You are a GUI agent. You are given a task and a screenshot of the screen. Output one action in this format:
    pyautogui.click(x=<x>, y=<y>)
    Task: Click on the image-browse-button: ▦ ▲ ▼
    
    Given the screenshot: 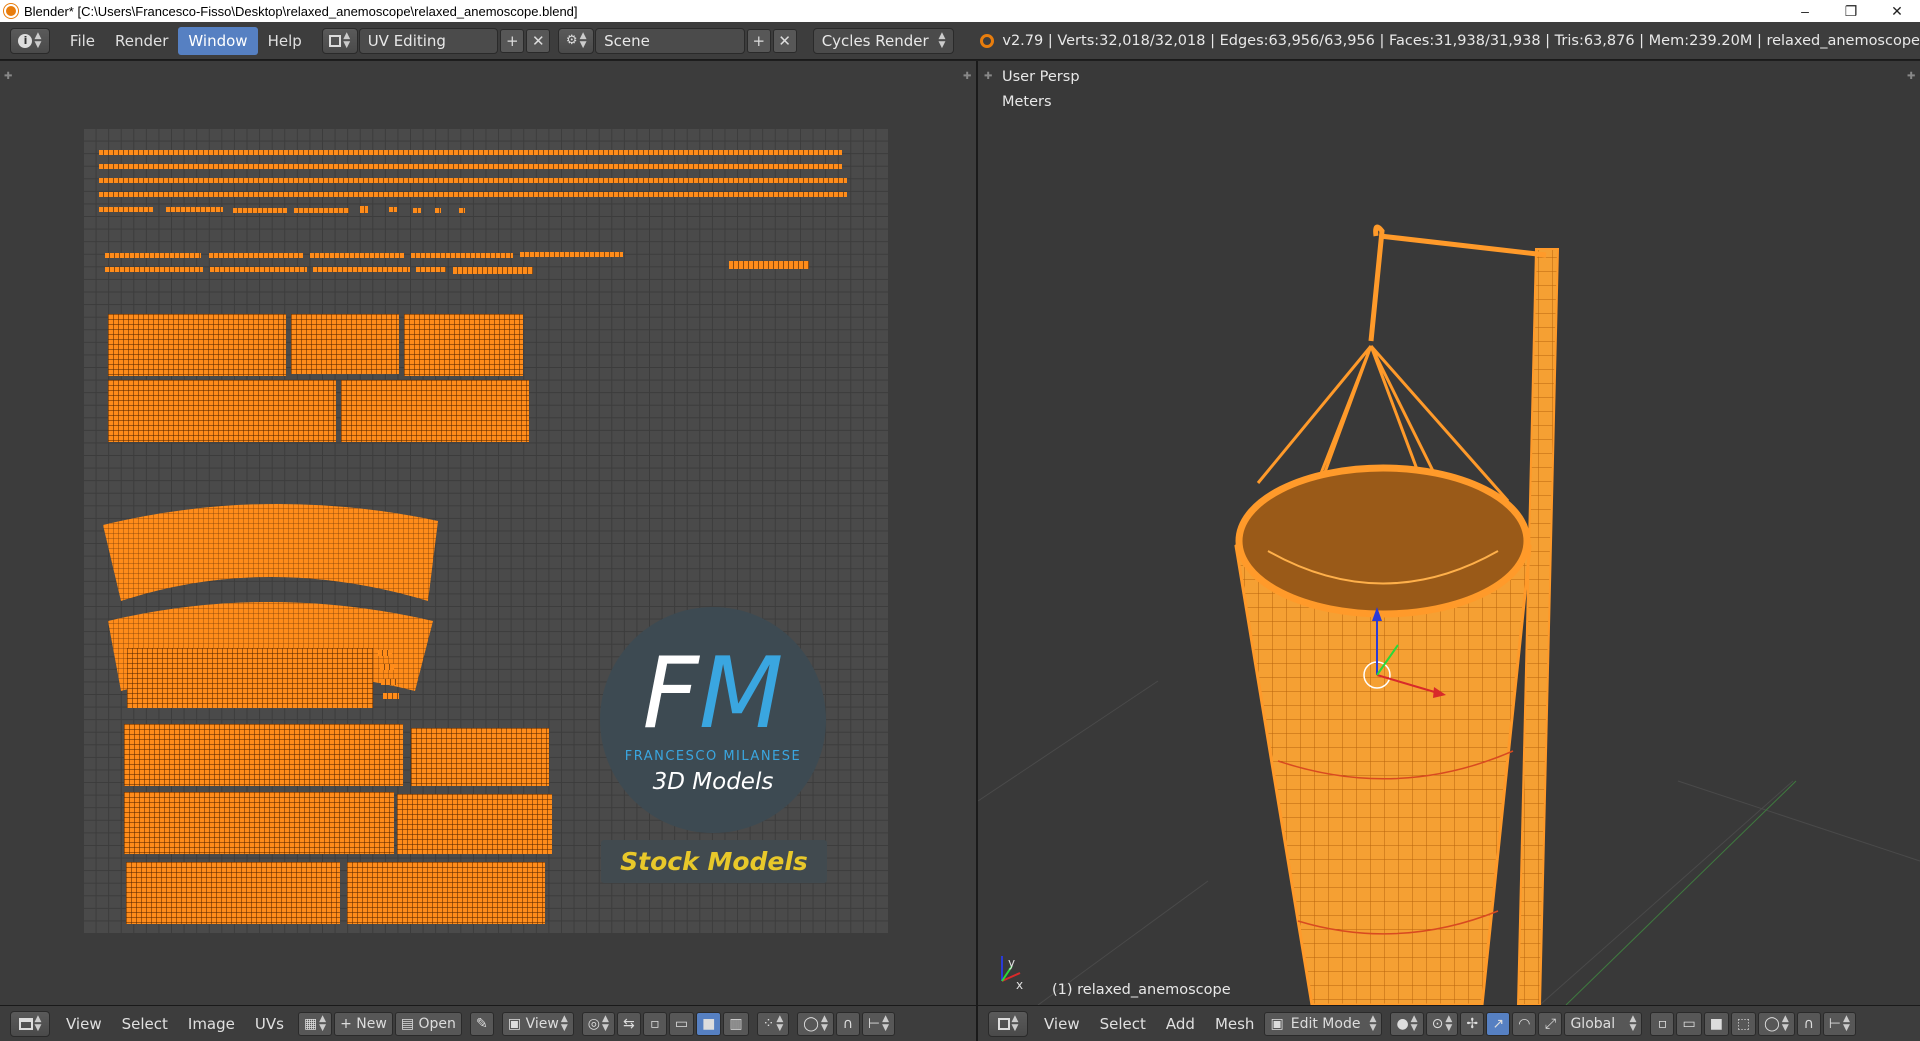 What is the action you would take?
    pyautogui.click(x=315, y=1023)
    